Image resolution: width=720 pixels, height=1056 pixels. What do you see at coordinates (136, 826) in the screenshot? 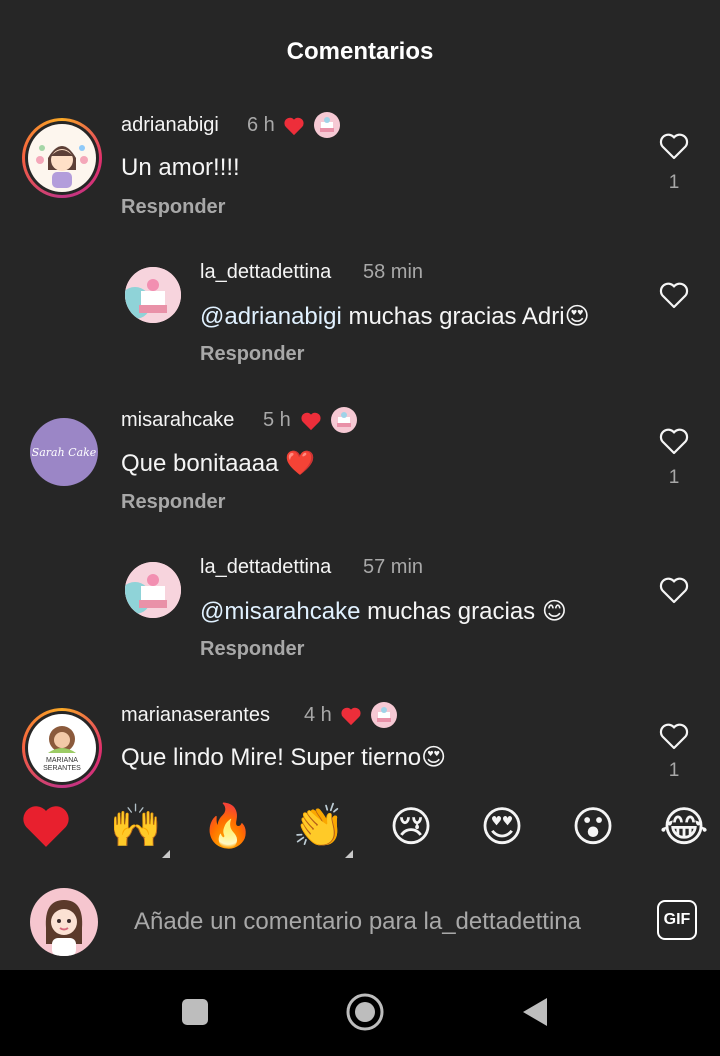
I see `emoji-raising-hands: 🙌` at bounding box center [136, 826].